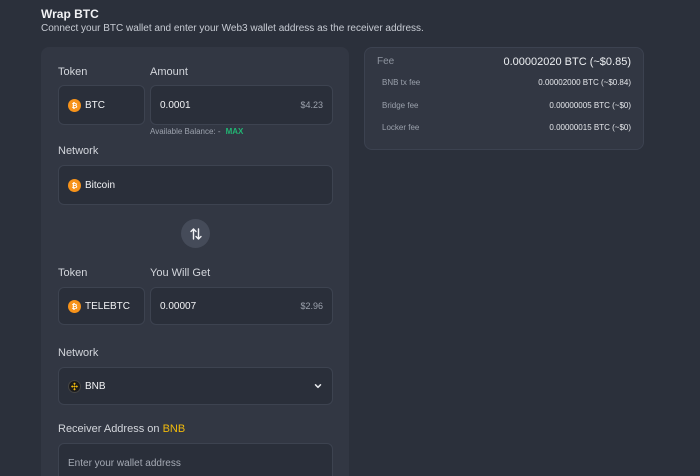  What do you see at coordinates (195, 386) in the screenshot?
I see `destination-network-select: BNB` at bounding box center [195, 386].